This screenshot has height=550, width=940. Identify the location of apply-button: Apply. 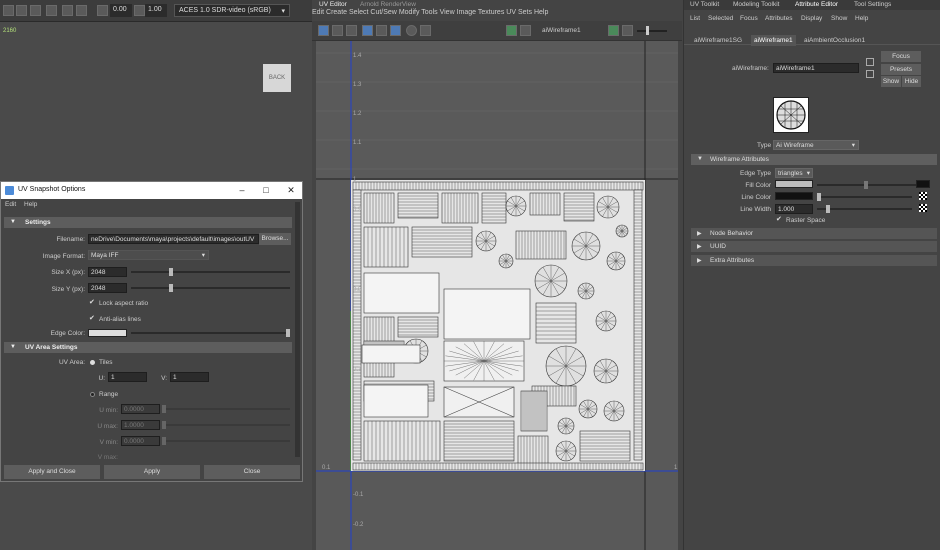
(152, 472).